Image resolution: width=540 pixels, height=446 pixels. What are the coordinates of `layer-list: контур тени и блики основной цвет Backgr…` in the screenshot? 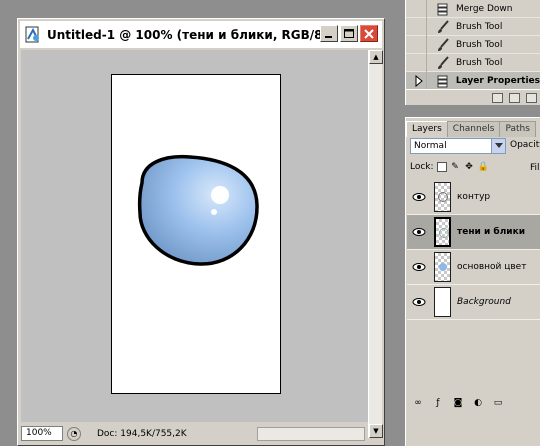 It's located at (473, 250).